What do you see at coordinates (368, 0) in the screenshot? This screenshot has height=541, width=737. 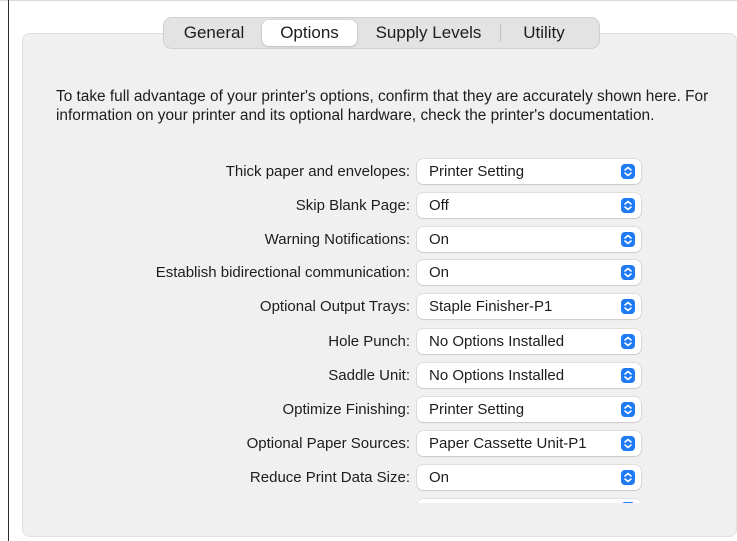 I see `window-top-edge` at bounding box center [368, 0].